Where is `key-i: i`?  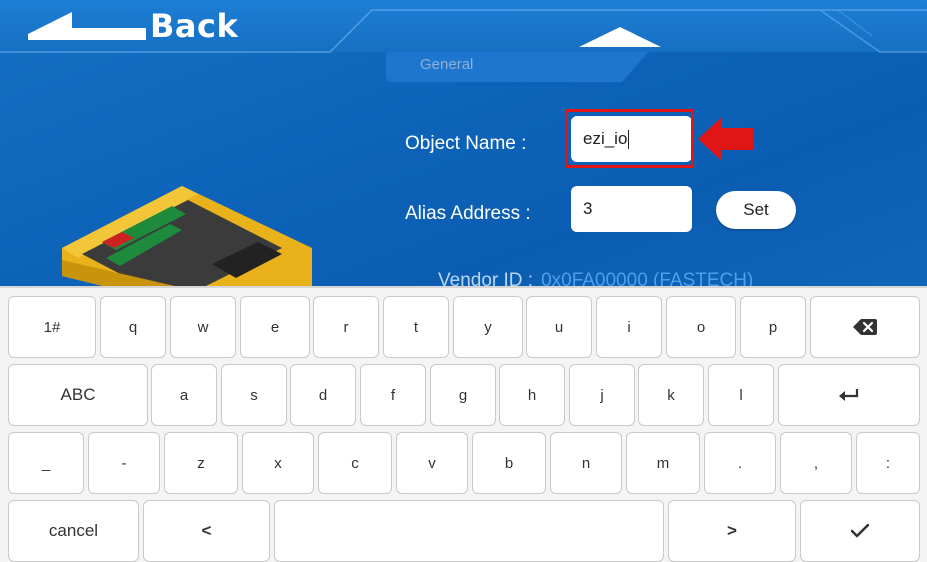
key-i: i is located at coordinates (629, 327).